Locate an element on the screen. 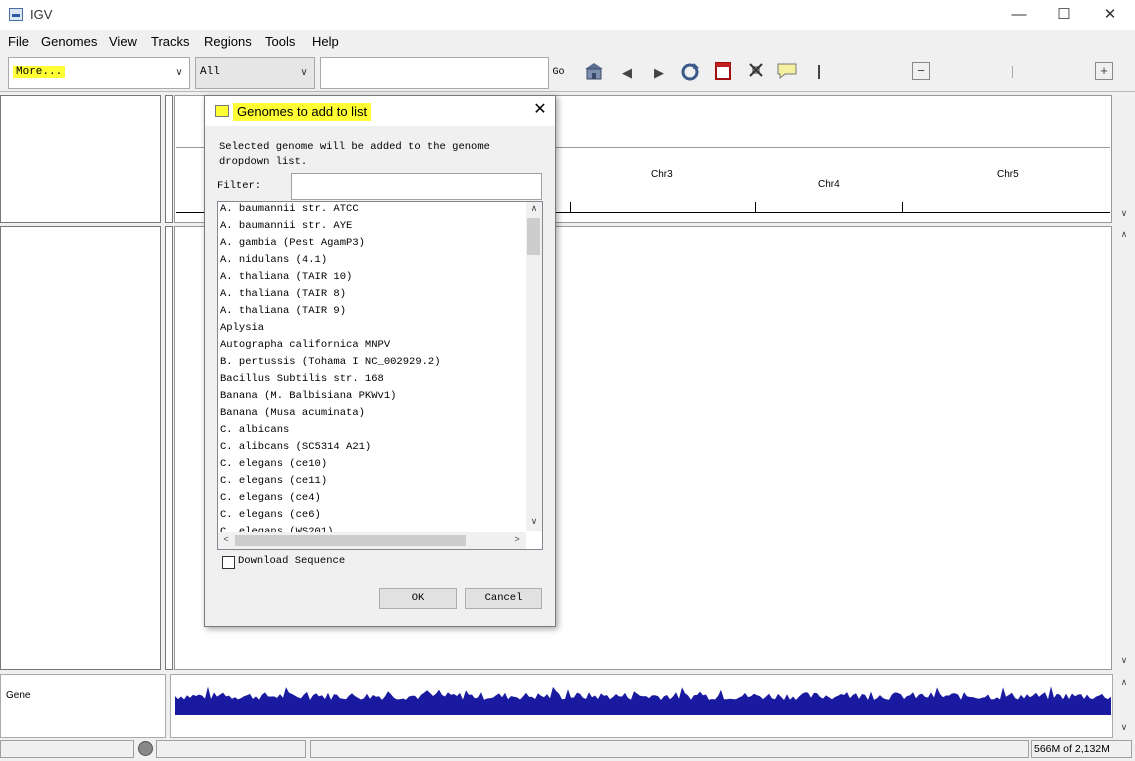 The width and height of the screenshot is (1135, 761). chr4-label: Chr4 is located at coordinates (829, 184).